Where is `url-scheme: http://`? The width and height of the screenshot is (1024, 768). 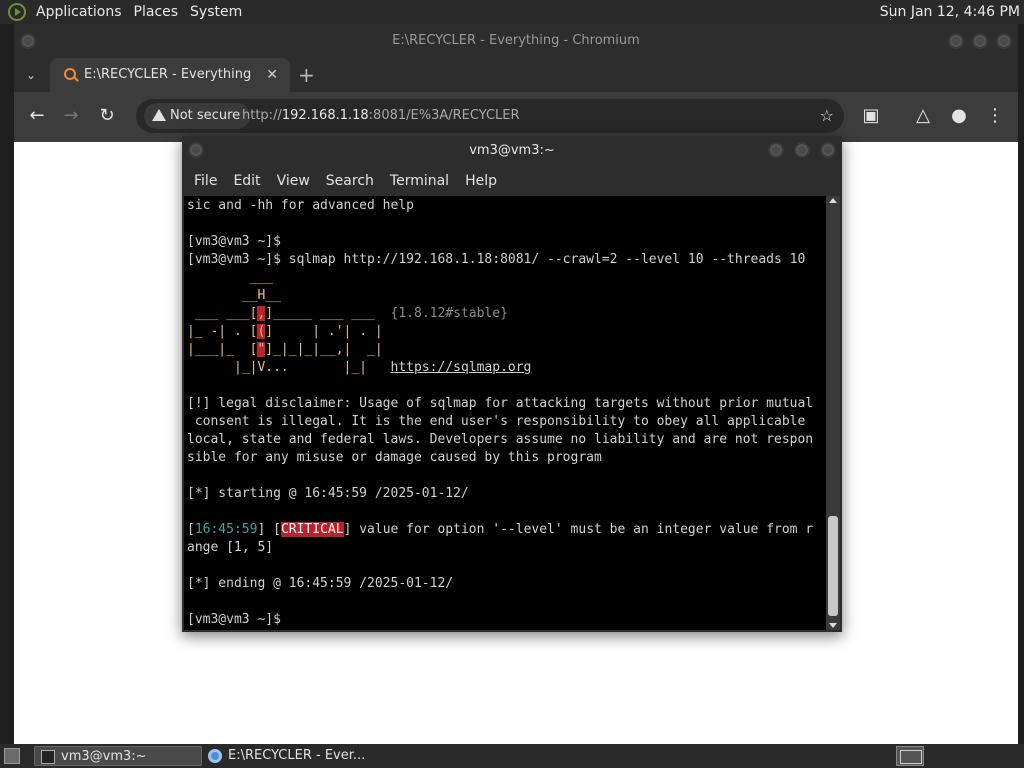 url-scheme: http:// is located at coordinates (262, 115).